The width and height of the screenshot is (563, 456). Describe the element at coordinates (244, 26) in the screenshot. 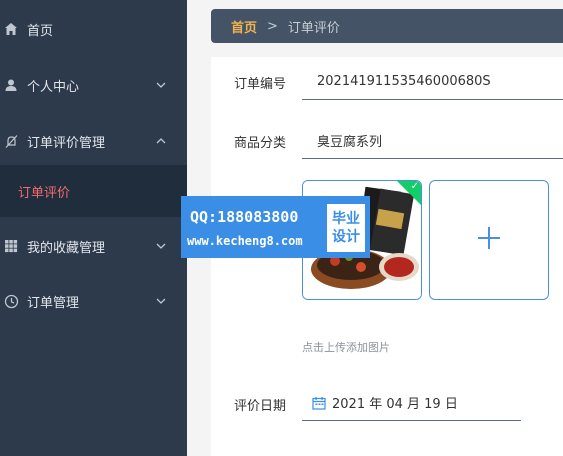

I see `breadcrumb-home-link: 首页` at that location.